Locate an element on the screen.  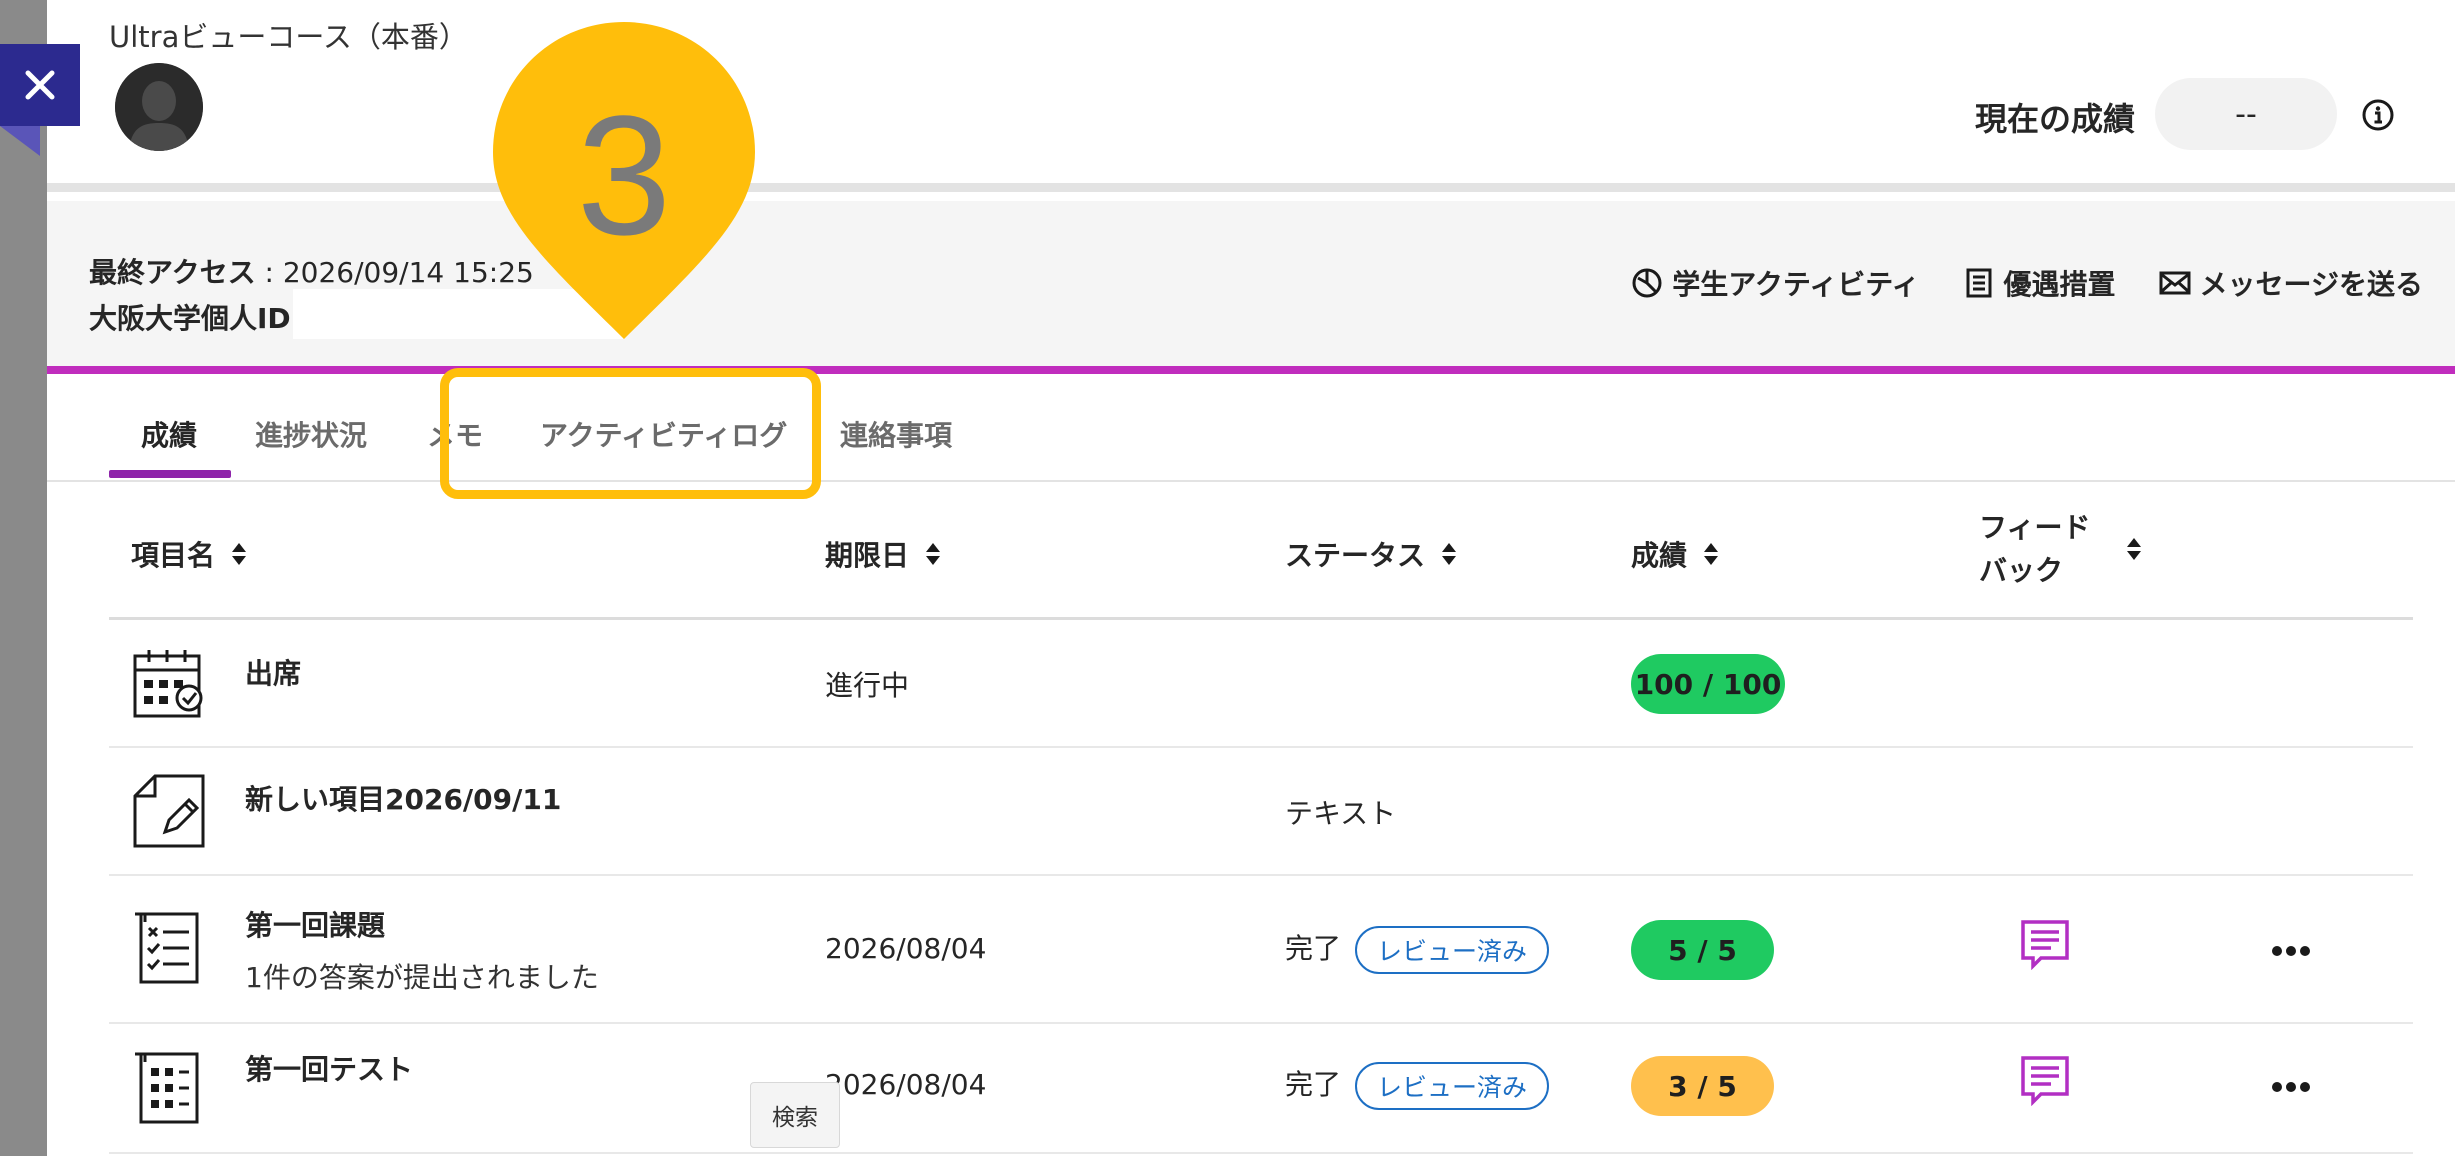
header-status: ステータス is located at coordinates (1371, 554).